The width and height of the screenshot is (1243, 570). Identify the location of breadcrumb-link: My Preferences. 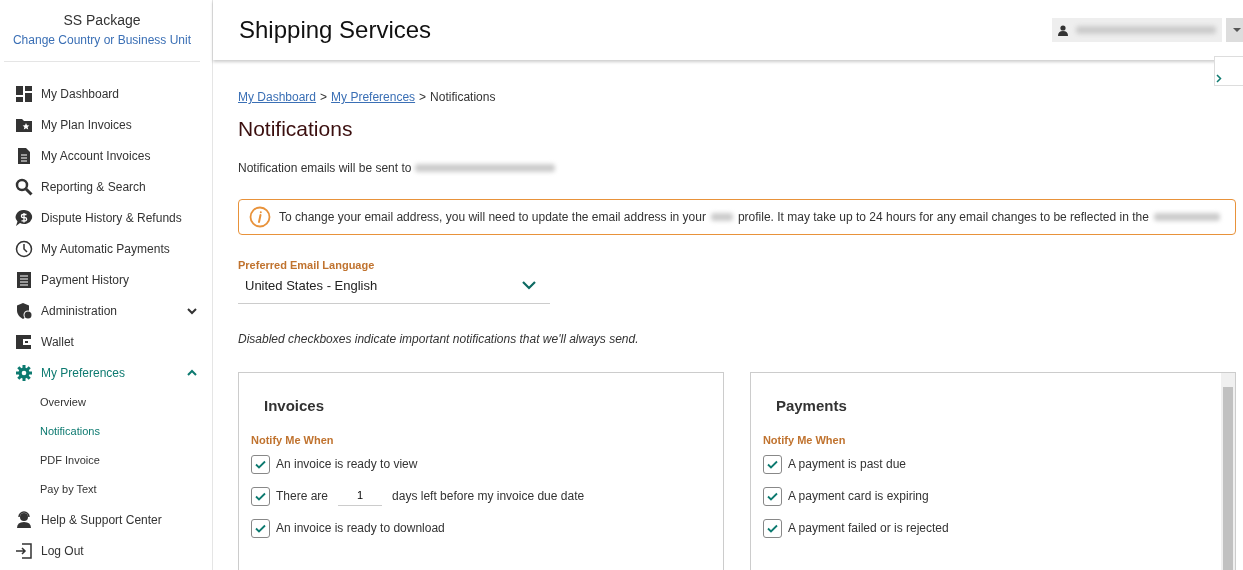
(373, 97).